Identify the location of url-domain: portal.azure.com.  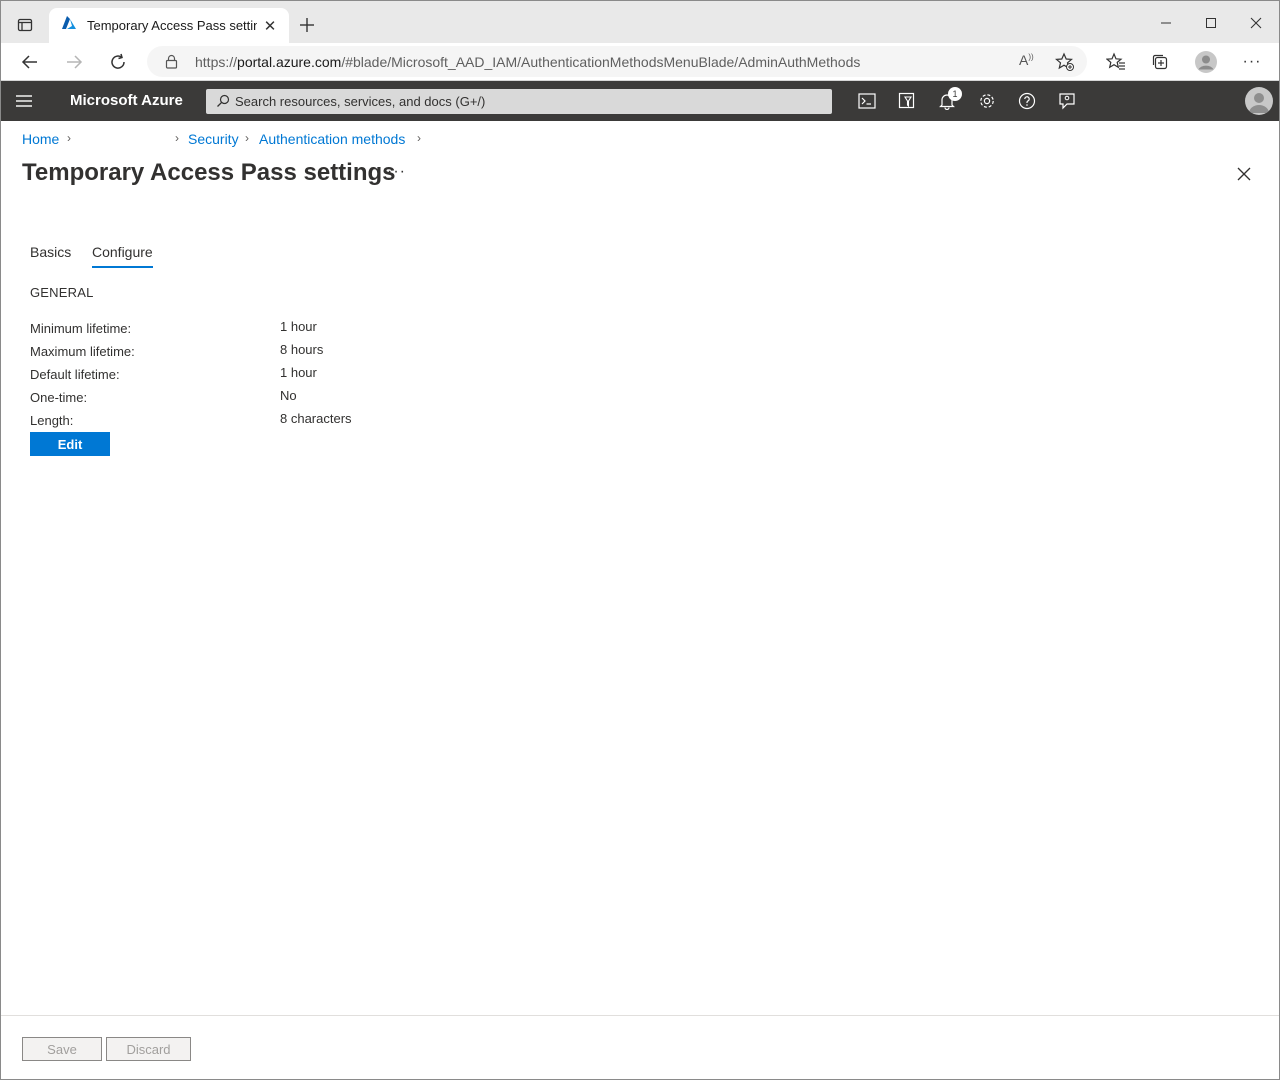
(289, 62).